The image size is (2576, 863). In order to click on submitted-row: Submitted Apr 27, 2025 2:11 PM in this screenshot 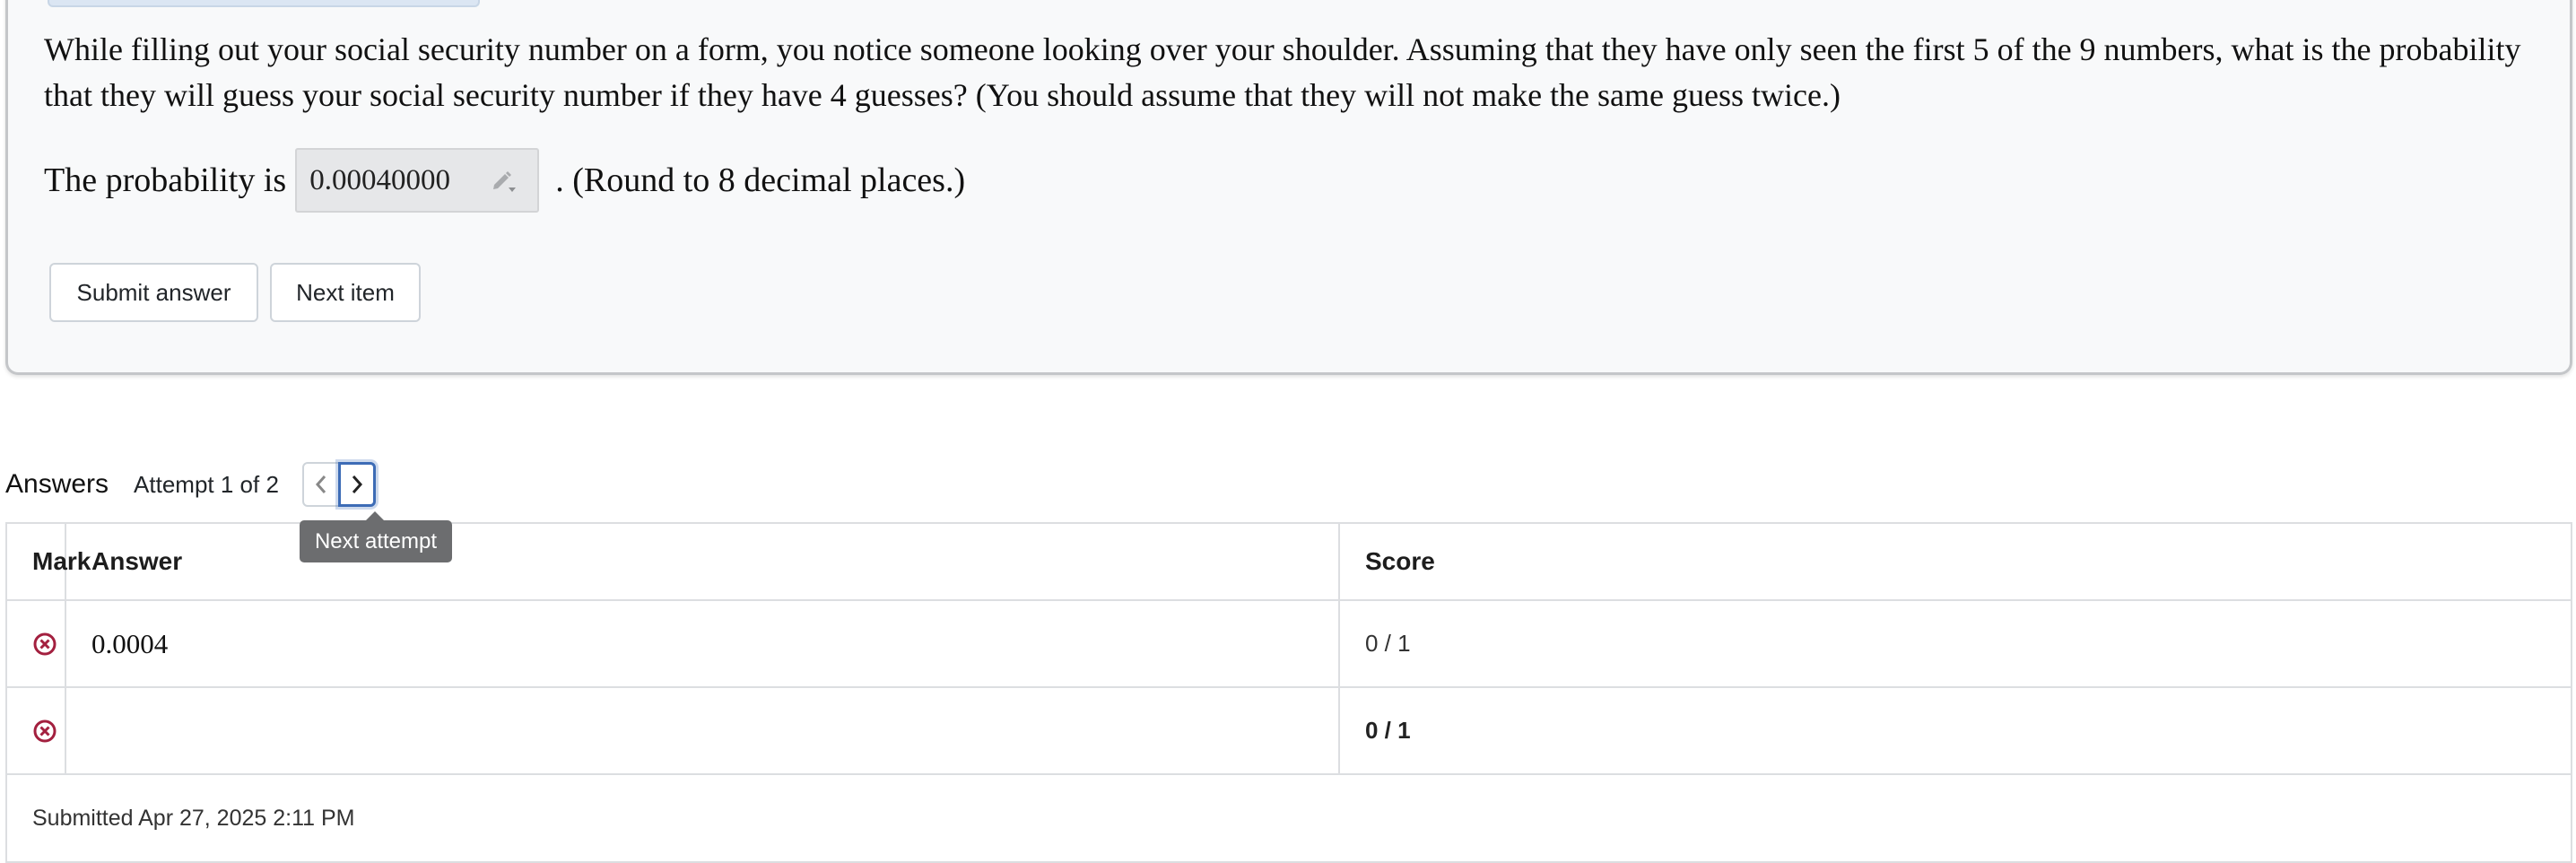, I will do `click(1288, 818)`.